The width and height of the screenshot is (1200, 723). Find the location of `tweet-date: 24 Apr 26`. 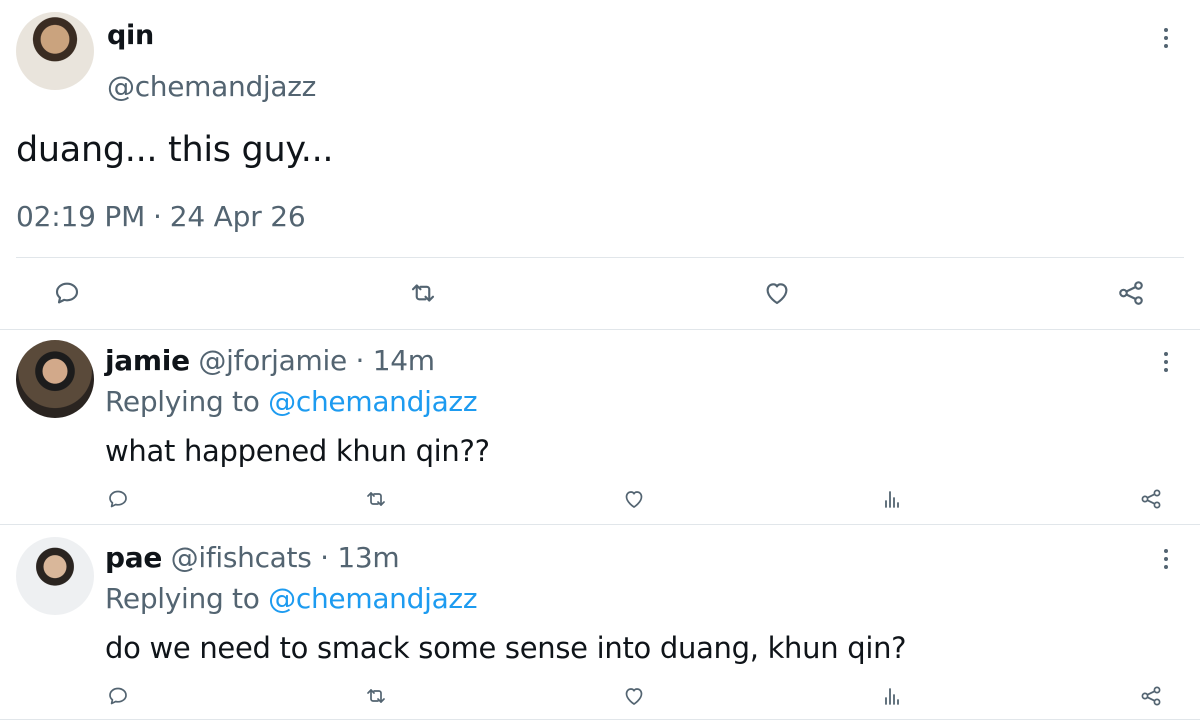

tweet-date: 24 Apr 26 is located at coordinates (238, 216).